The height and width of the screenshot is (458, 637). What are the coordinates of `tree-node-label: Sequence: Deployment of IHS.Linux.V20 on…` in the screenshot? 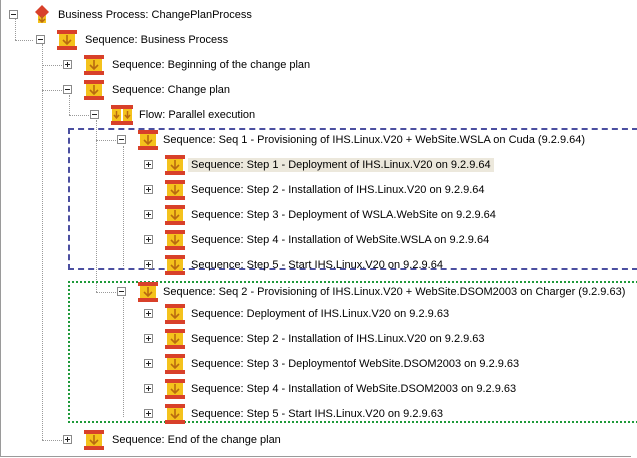 It's located at (320, 314).